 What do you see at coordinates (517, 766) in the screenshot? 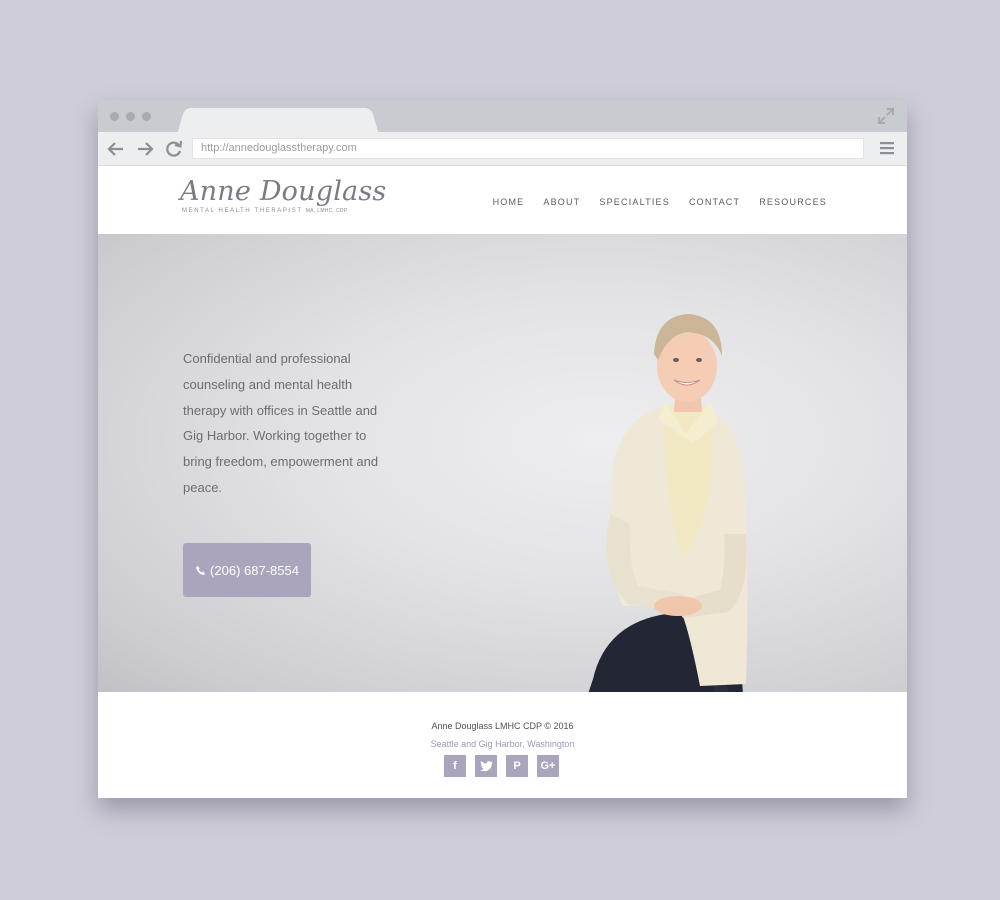
I see `pinterest-icon: P` at bounding box center [517, 766].